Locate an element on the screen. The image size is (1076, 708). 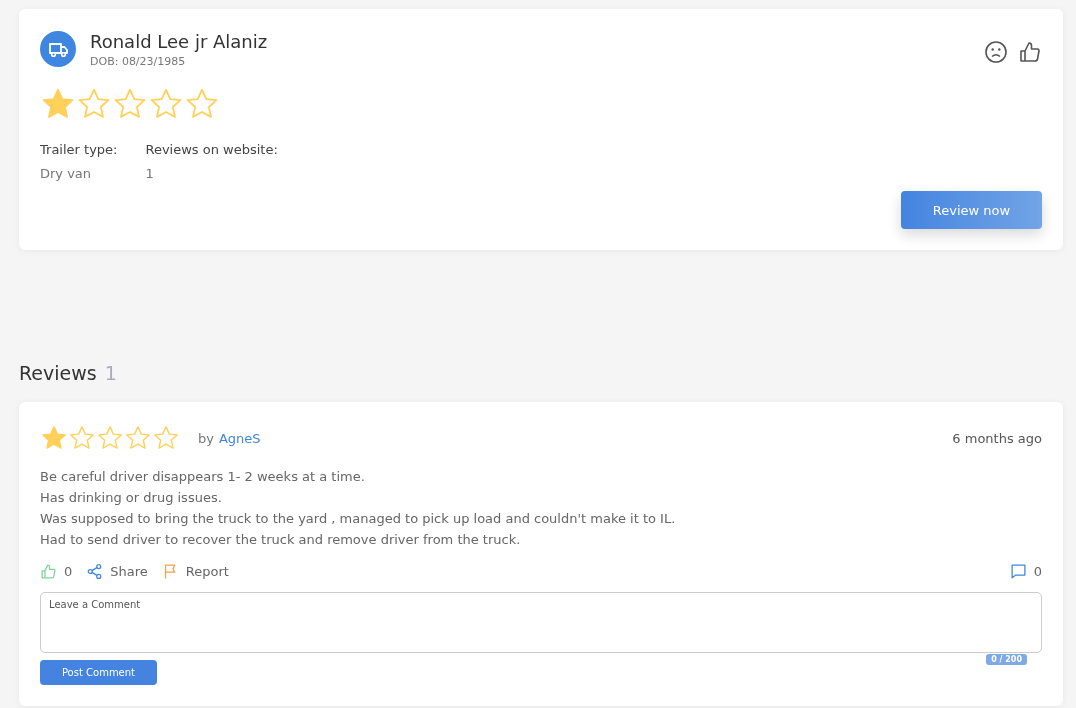
comment-count: 0 is located at coordinates (1037, 571).